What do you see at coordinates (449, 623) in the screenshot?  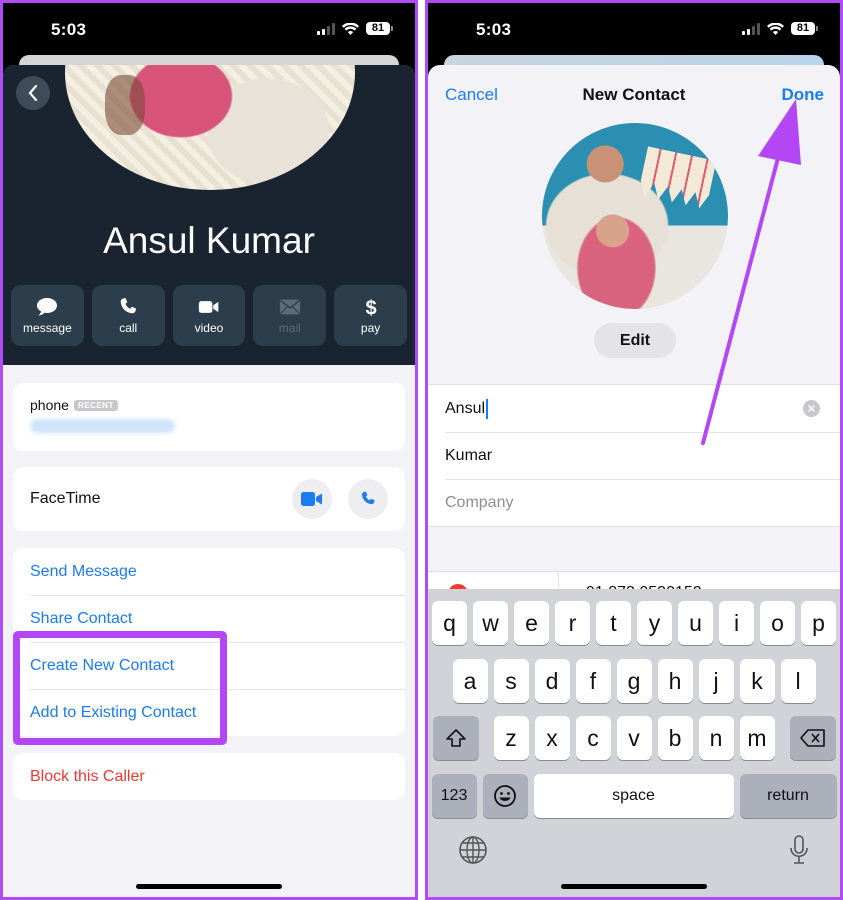 I see `key-q: q` at bounding box center [449, 623].